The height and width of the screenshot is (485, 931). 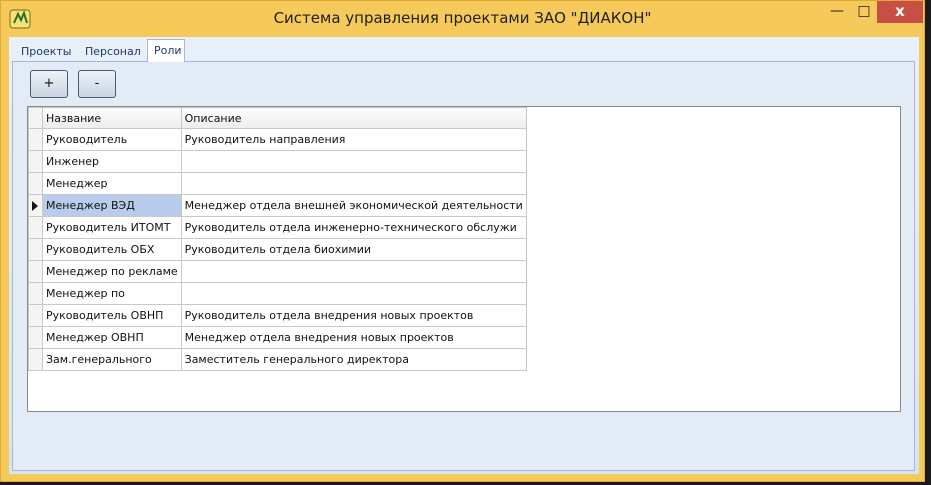 I want to click on tab-roles: Роли, so click(x=166, y=50).